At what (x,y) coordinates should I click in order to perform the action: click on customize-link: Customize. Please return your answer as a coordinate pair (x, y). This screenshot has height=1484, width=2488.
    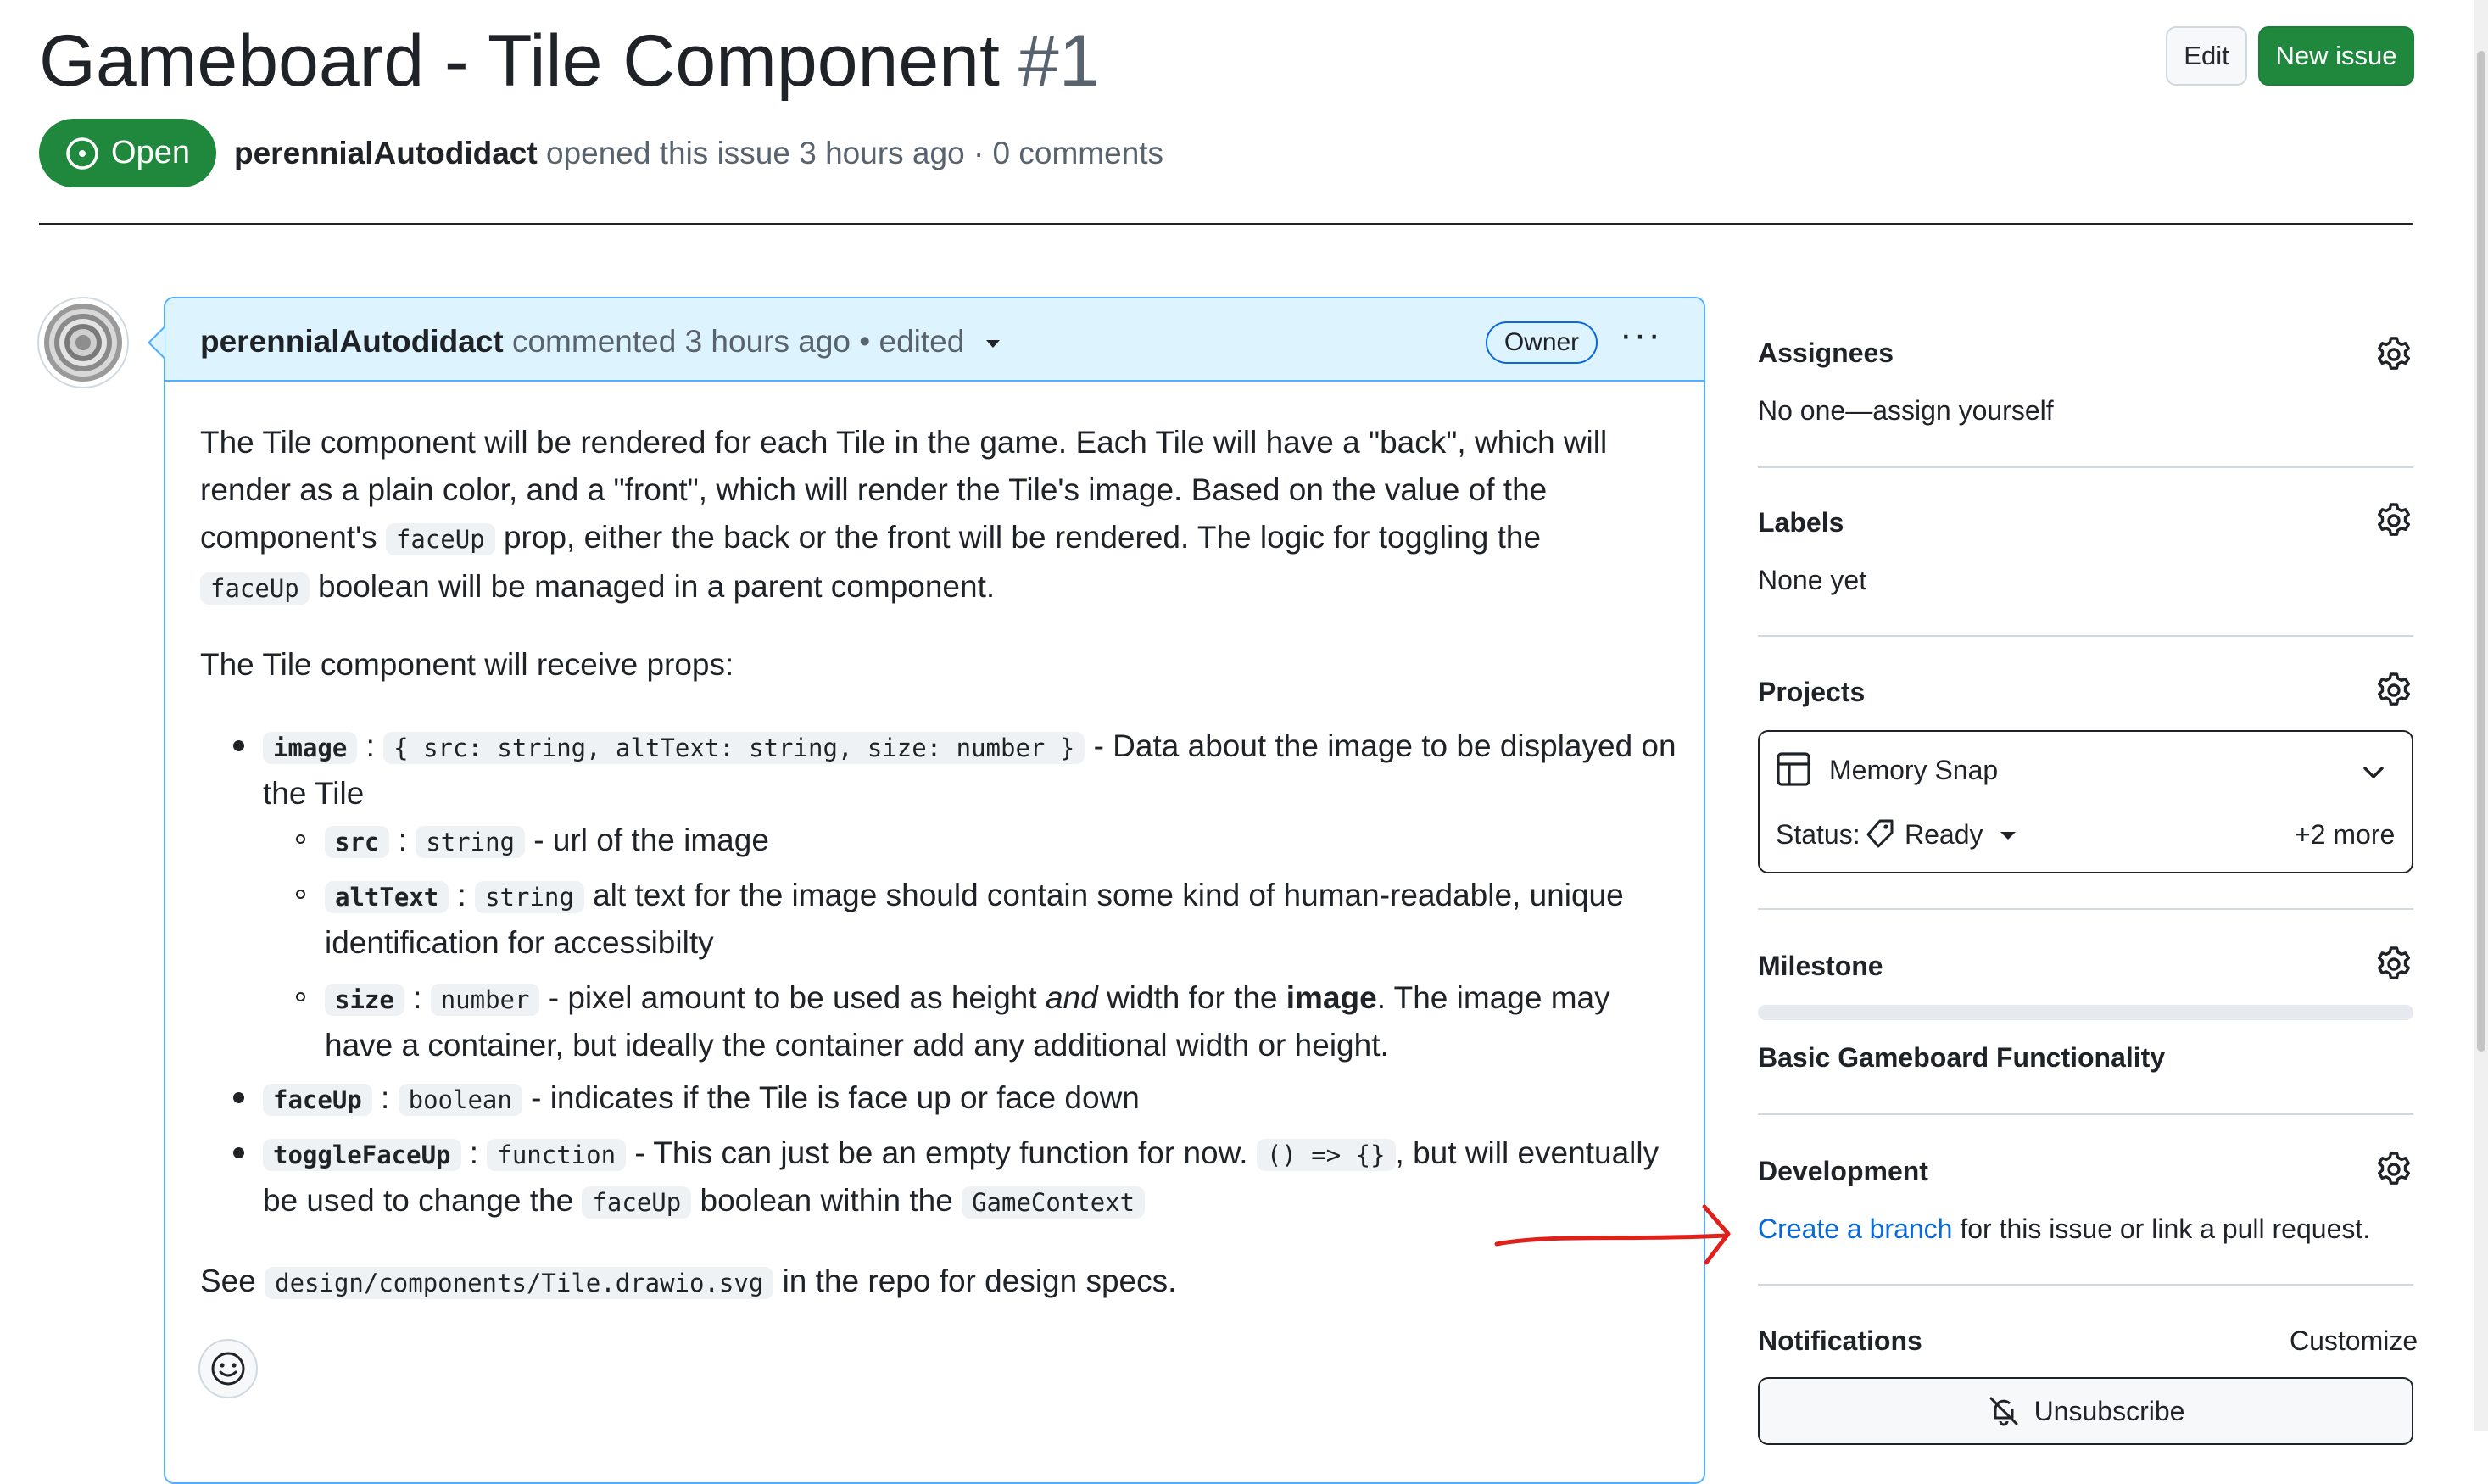
    Looking at the image, I should click on (2354, 1341).